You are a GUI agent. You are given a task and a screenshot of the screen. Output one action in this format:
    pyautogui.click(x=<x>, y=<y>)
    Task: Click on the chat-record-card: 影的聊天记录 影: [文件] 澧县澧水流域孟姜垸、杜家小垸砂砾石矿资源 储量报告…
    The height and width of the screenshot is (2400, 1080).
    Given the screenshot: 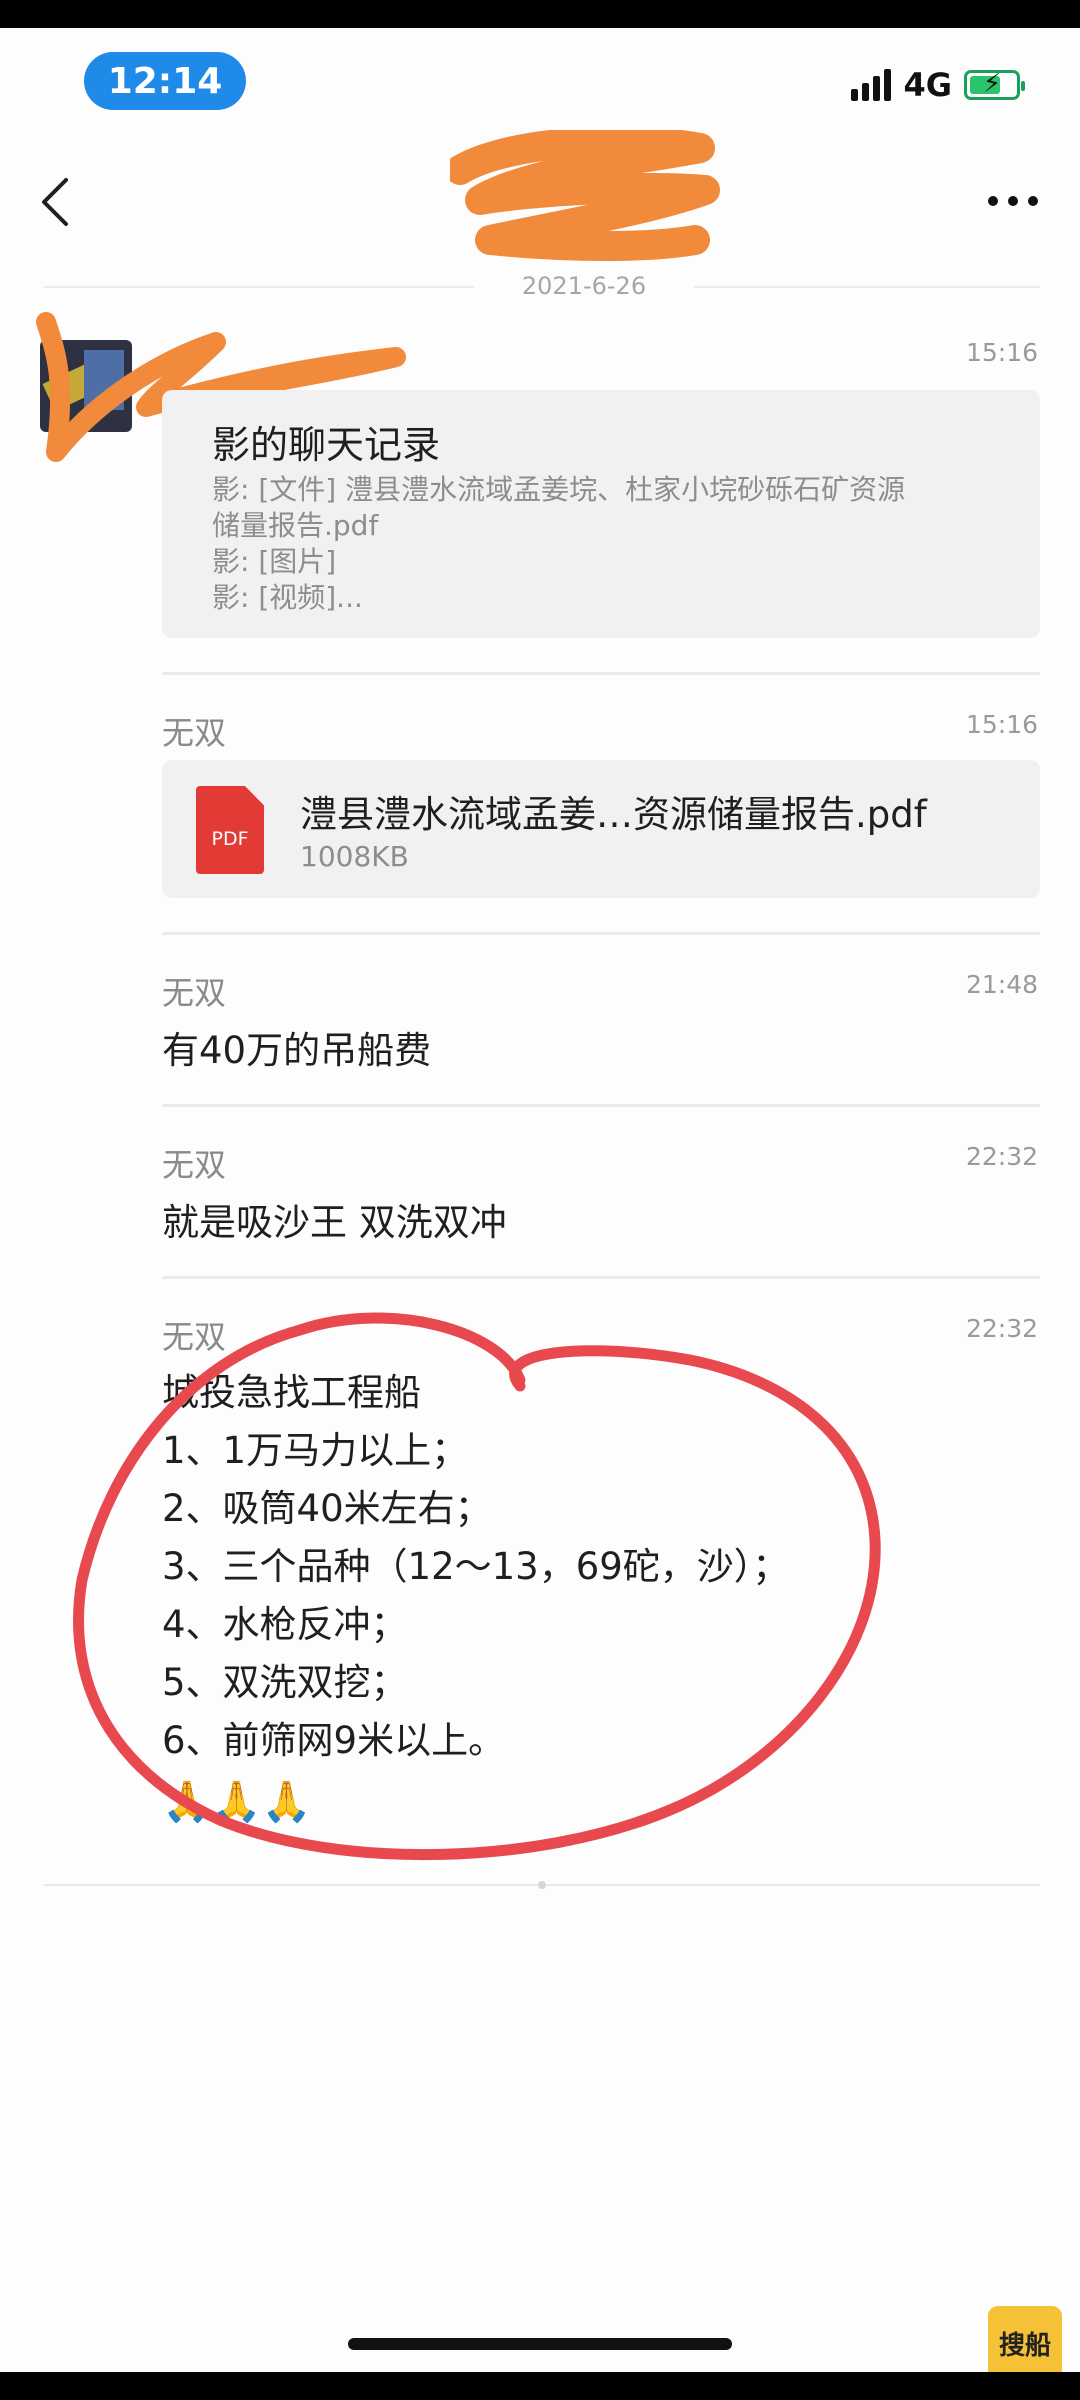 What is the action you would take?
    pyautogui.click(x=601, y=514)
    